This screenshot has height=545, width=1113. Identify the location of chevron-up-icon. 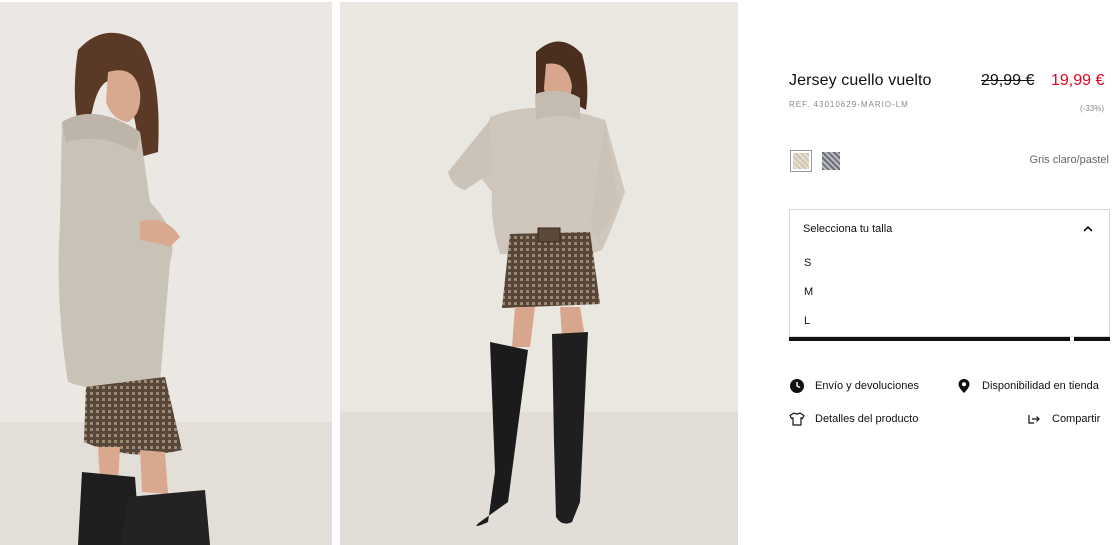
(1088, 229).